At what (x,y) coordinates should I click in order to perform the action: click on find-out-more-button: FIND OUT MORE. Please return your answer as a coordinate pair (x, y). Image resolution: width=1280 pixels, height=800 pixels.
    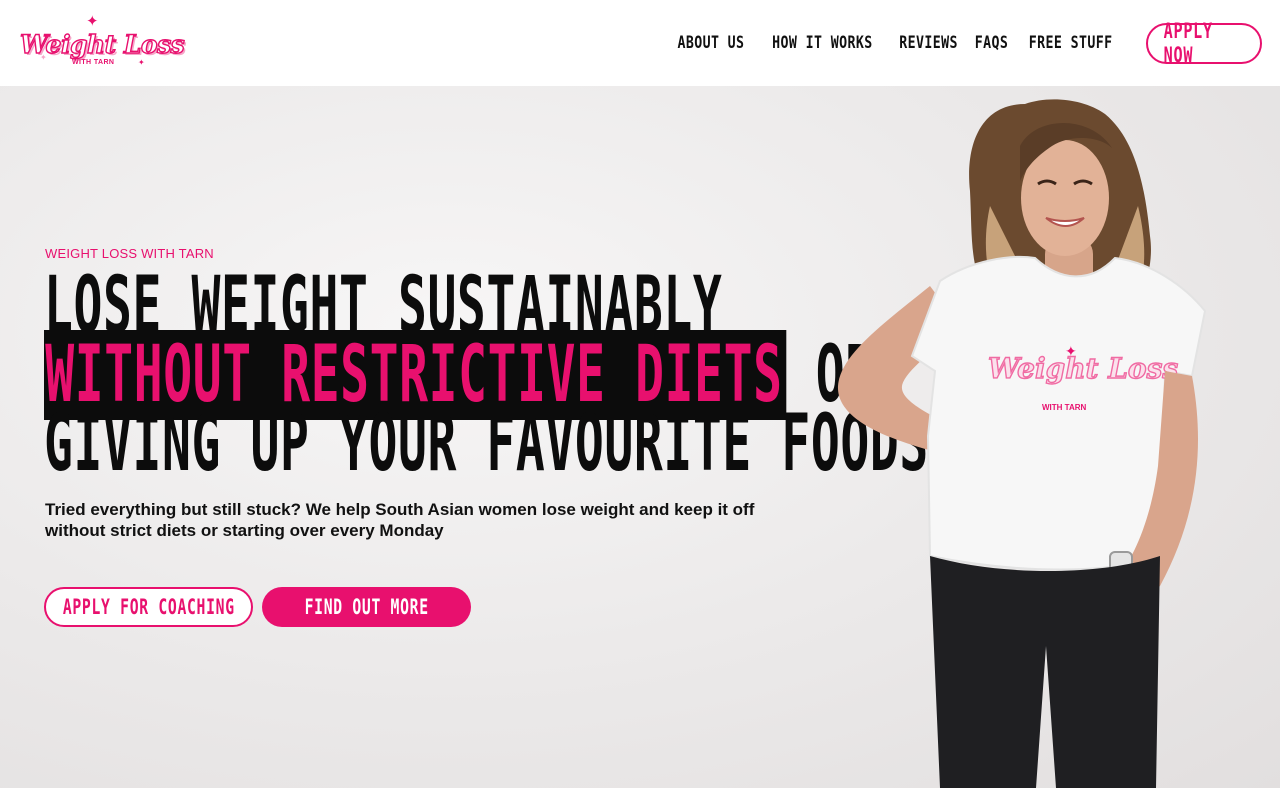
    Looking at the image, I should click on (366, 607).